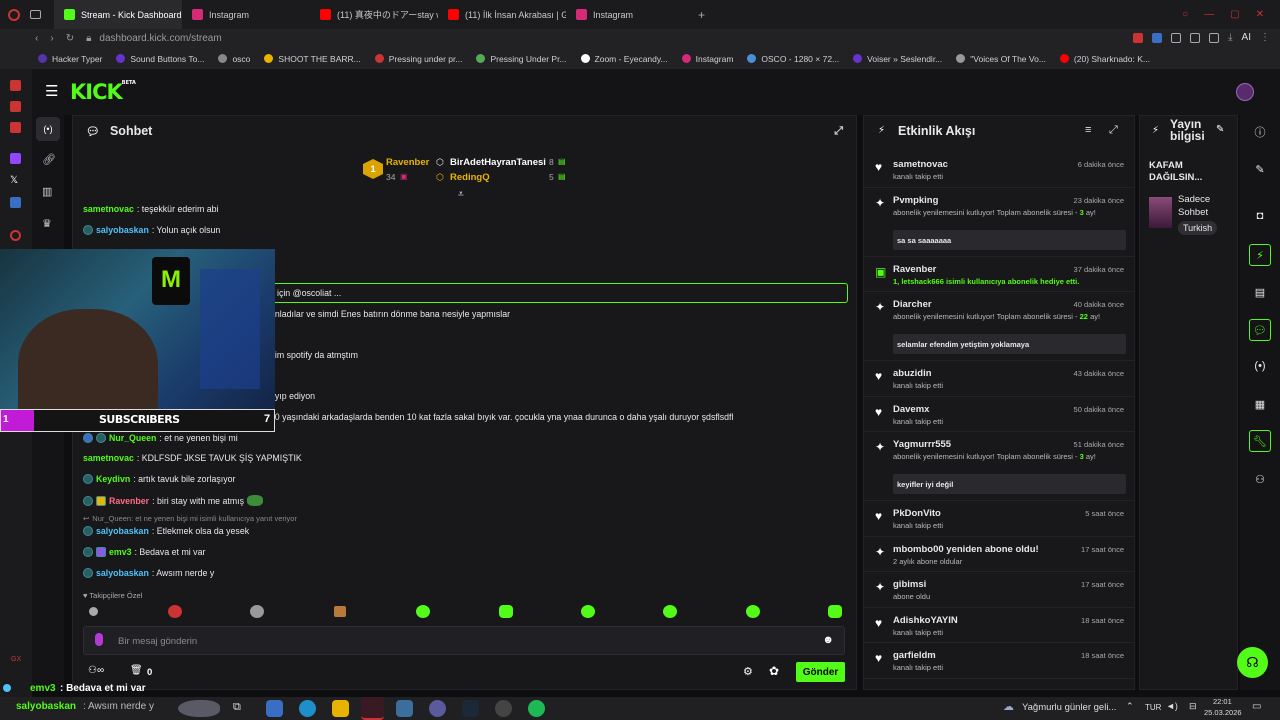 The height and width of the screenshot is (720, 1280). I want to click on explorer-app-icon, so click(274, 708).